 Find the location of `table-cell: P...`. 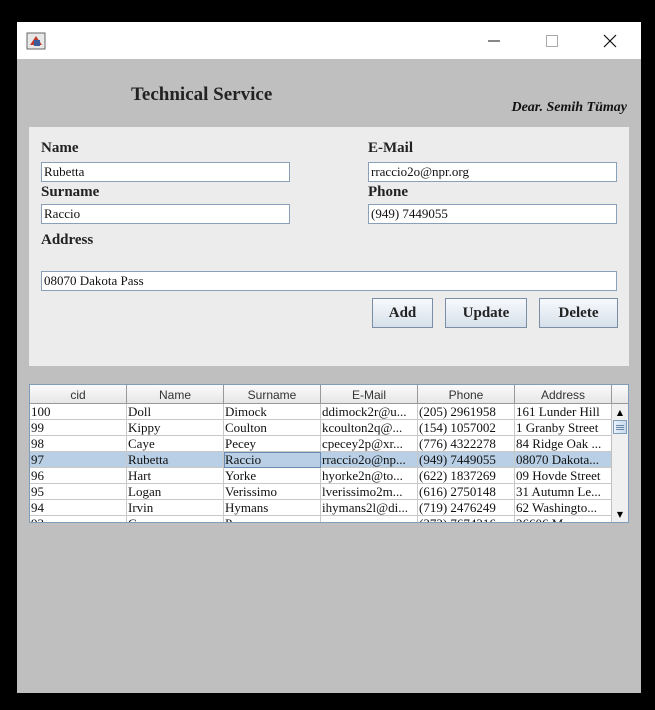

table-cell: P... is located at coordinates (272, 519).